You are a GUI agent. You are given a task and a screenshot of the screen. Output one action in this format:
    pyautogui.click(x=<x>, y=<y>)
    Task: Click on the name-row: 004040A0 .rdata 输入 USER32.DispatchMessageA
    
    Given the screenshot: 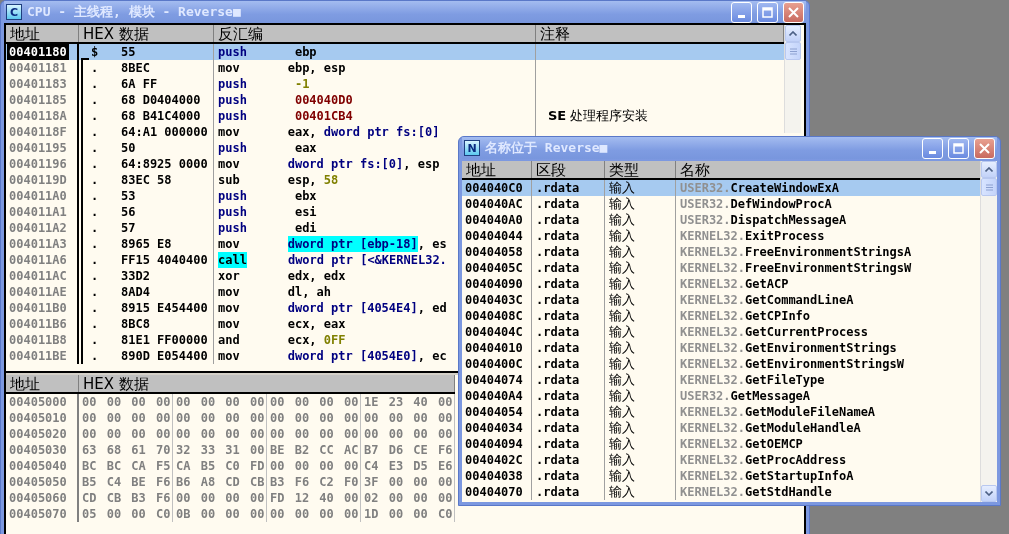 What is the action you would take?
    pyautogui.click(x=721, y=220)
    